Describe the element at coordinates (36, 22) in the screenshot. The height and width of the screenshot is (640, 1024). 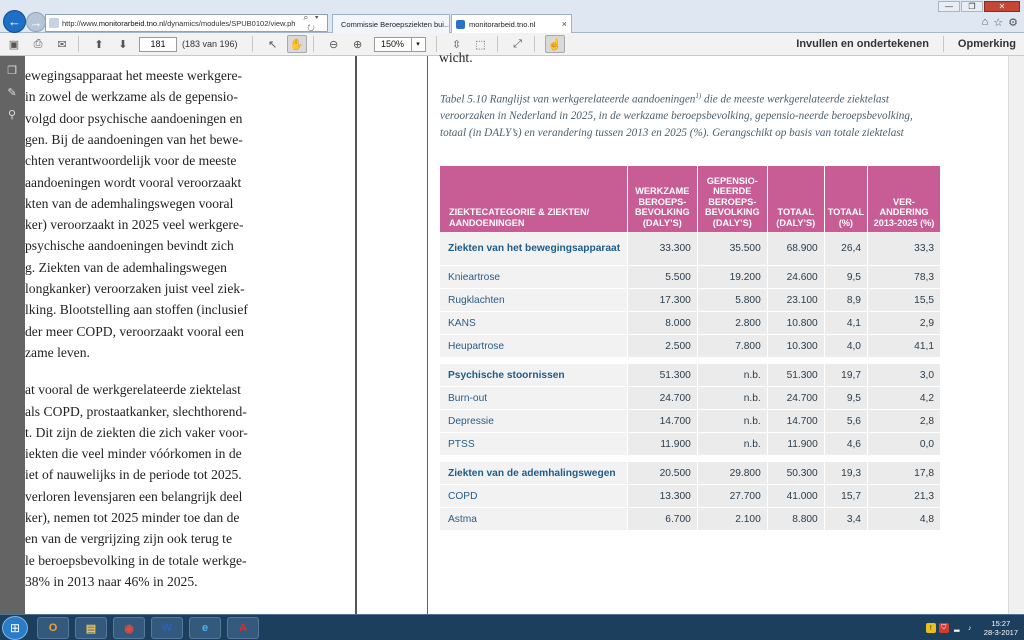
I see `forward-button: →` at that location.